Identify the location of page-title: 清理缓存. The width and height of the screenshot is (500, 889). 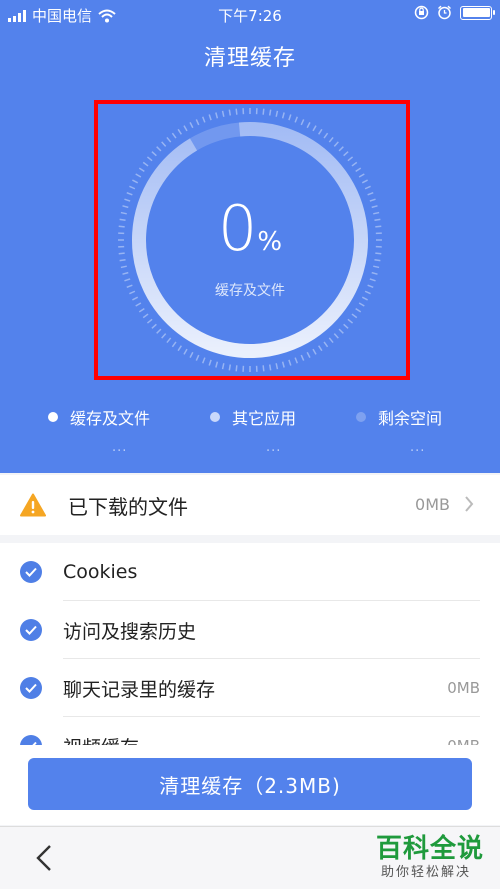
(249, 58).